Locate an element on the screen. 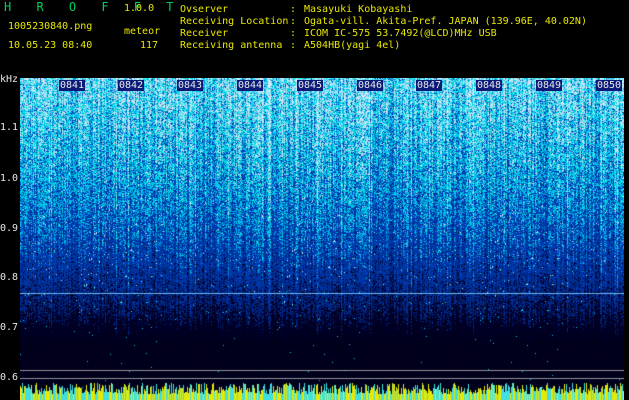 The width and height of the screenshot is (629, 400). receiver-value: ICOM IC-575 53.7492(@LCD)MHz USB is located at coordinates (400, 33).